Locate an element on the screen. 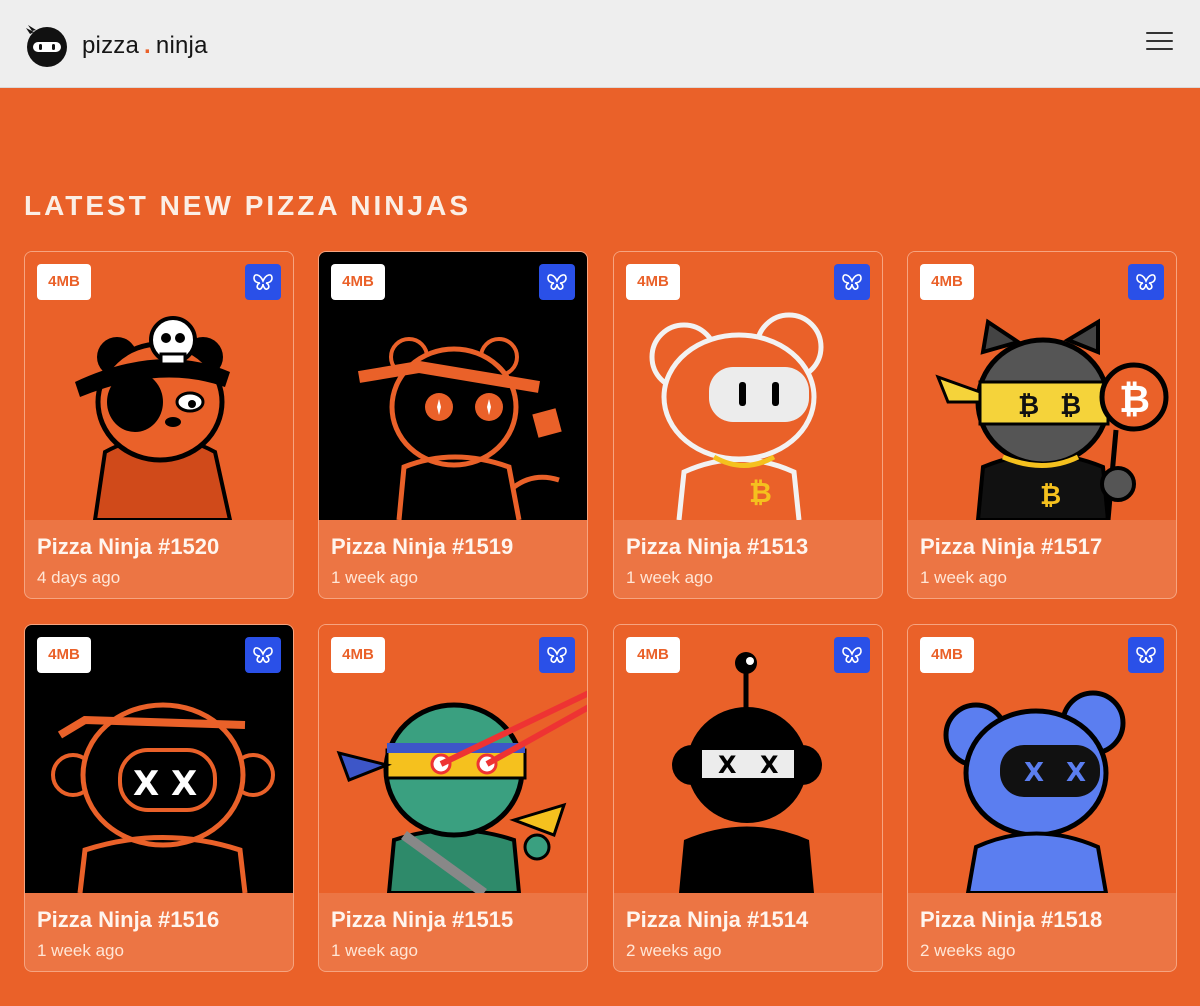  nft-title: Pizza Ninja #1514 is located at coordinates (717, 919).